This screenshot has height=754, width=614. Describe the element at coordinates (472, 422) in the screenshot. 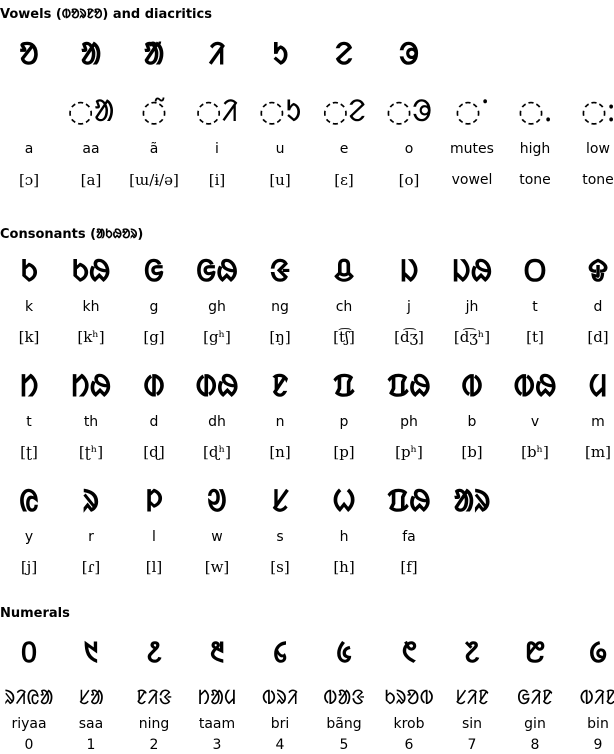

I see `consonant-name: b` at that location.